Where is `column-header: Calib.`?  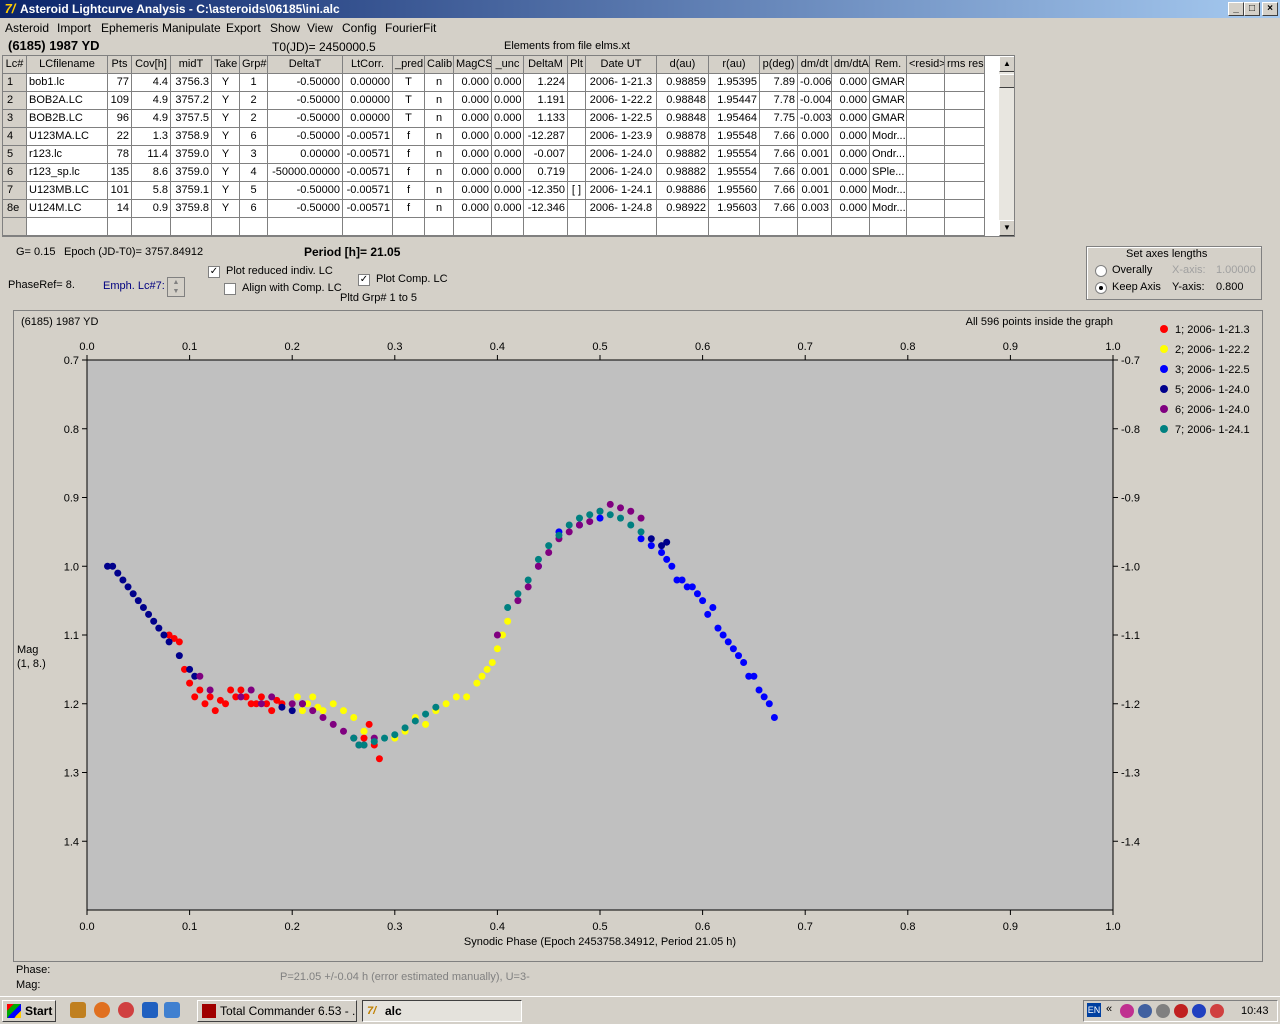 column-header: Calib. is located at coordinates (439, 65).